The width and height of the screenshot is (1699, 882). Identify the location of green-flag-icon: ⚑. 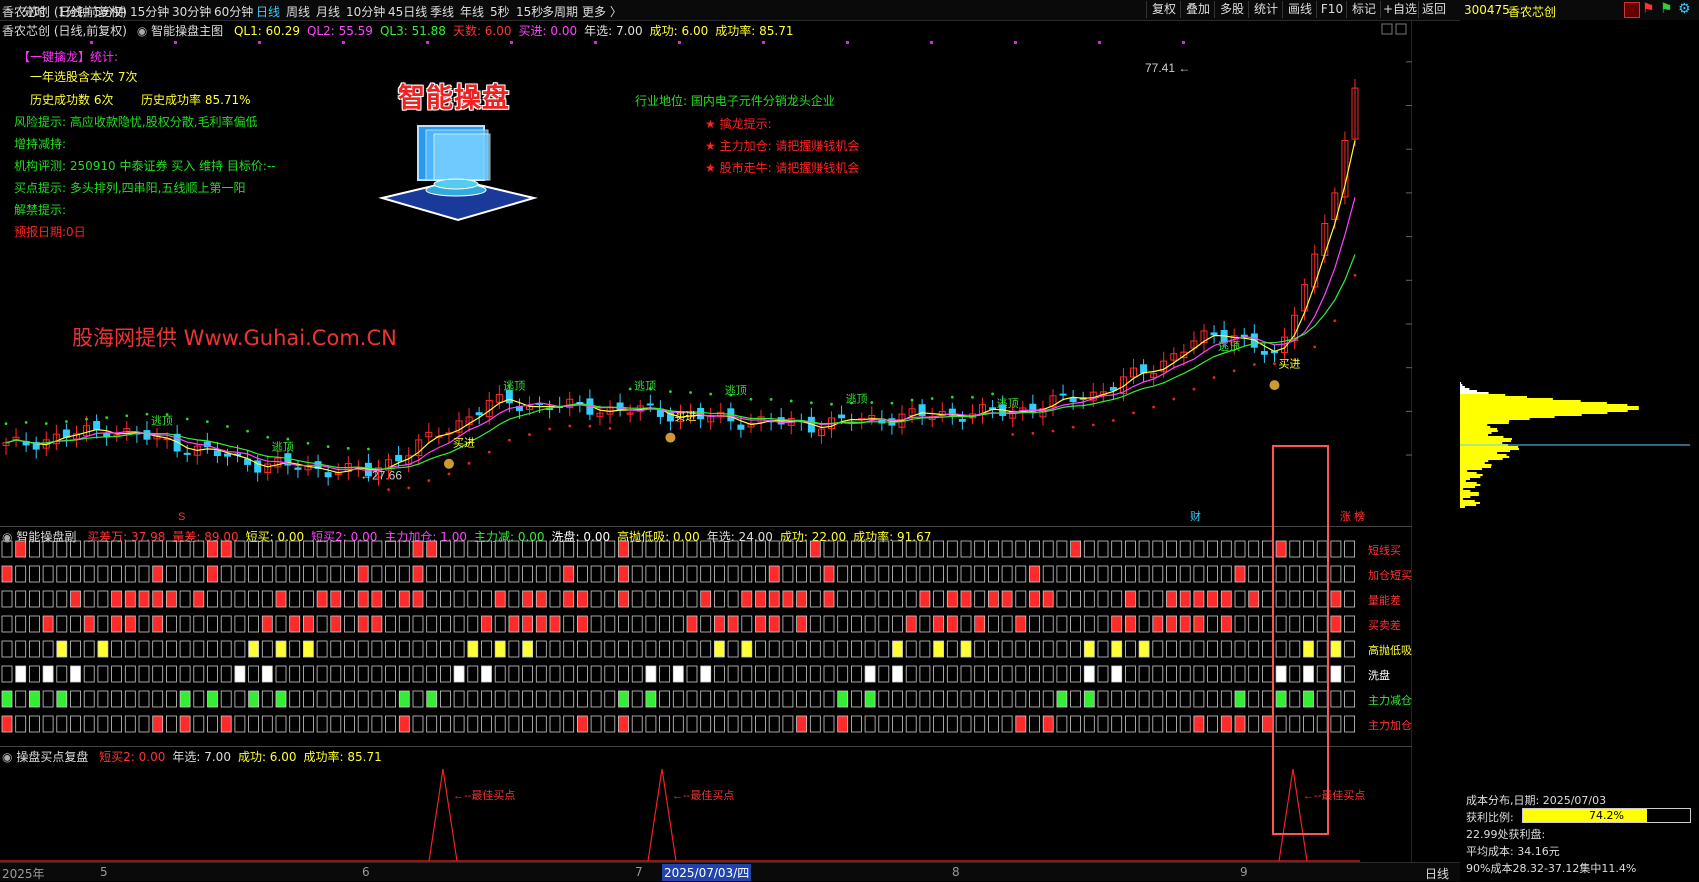
(1666, 9).